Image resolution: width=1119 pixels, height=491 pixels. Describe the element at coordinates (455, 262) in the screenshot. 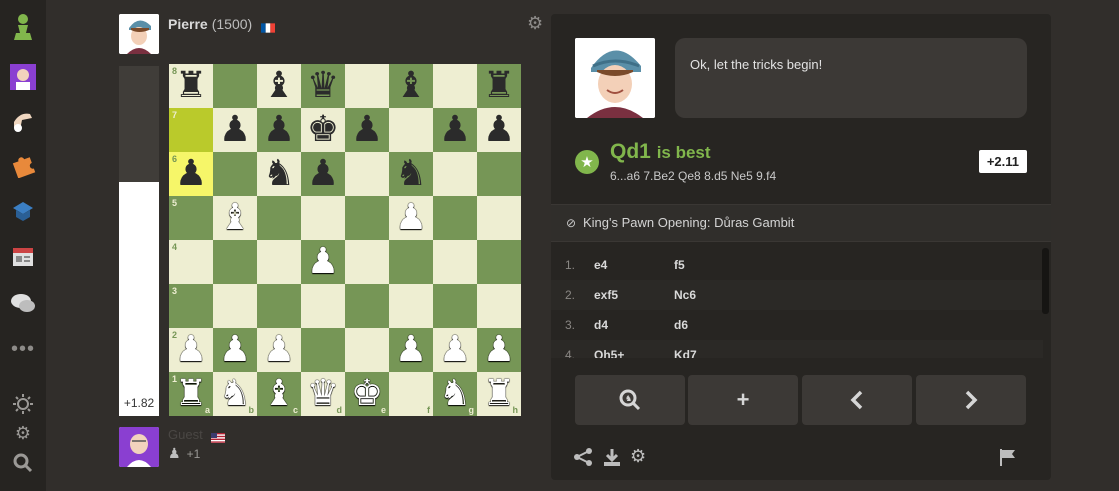

I see `square-g4` at that location.